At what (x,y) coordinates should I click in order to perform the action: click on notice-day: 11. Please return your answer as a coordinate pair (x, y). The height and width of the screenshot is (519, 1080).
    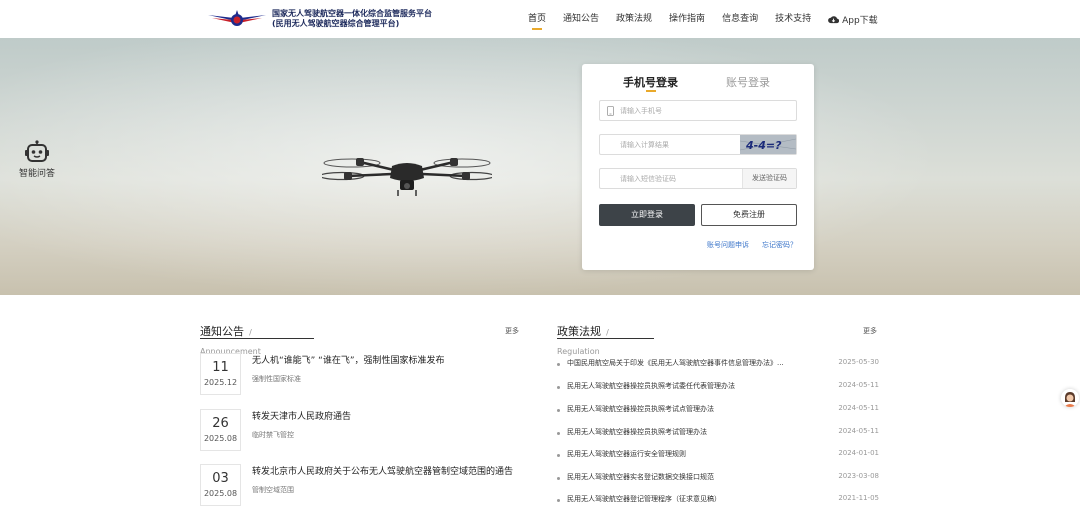
    Looking at the image, I should click on (220, 367).